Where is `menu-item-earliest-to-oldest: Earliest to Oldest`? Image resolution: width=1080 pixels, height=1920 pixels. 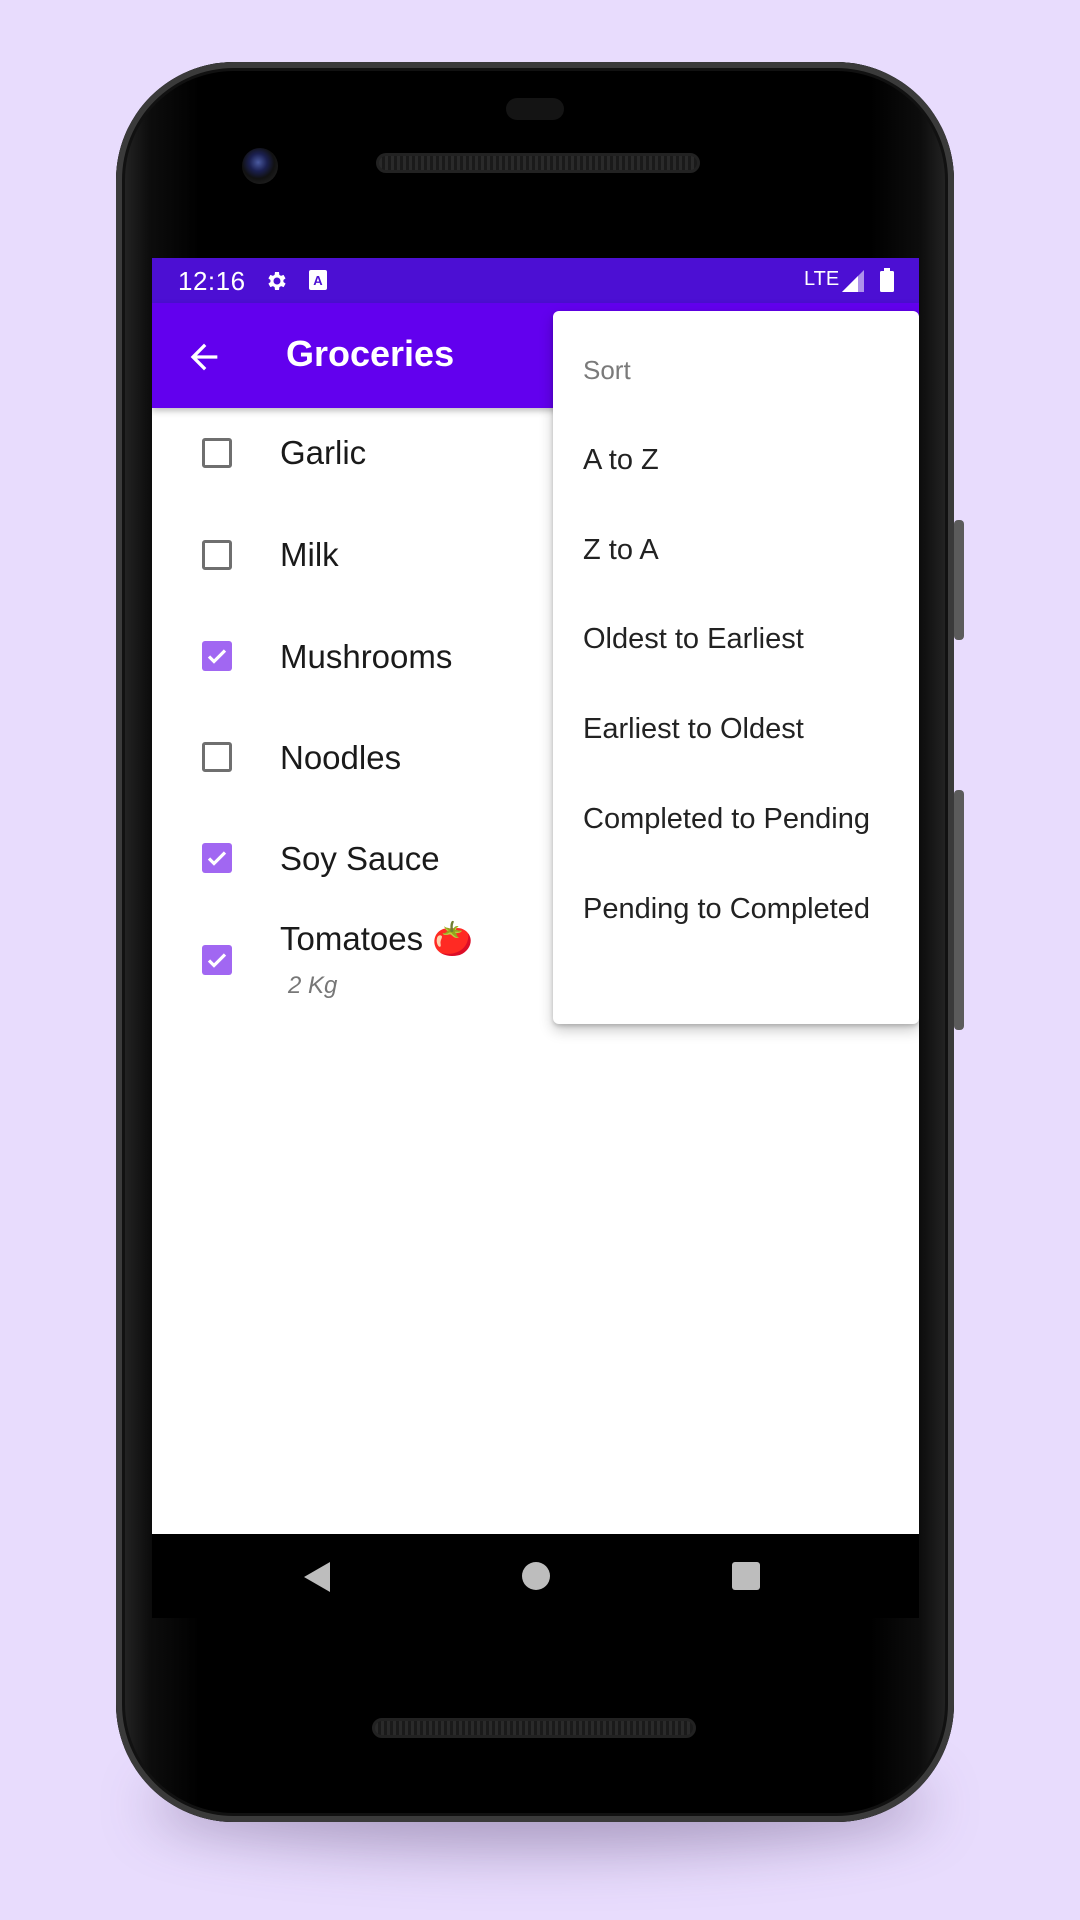 menu-item-earliest-to-oldest: Earliest to Oldest is located at coordinates (693, 729).